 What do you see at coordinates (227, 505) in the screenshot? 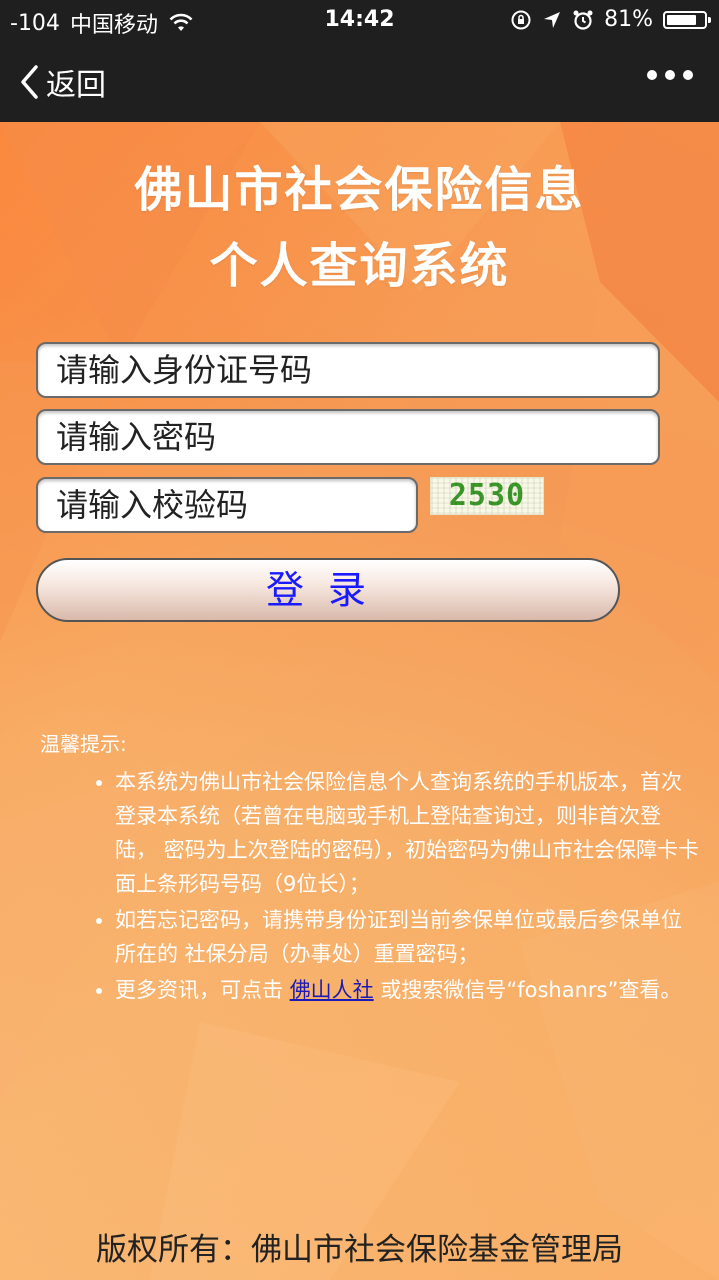
I see `captcha-input: 请输入校验码` at bounding box center [227, 505].